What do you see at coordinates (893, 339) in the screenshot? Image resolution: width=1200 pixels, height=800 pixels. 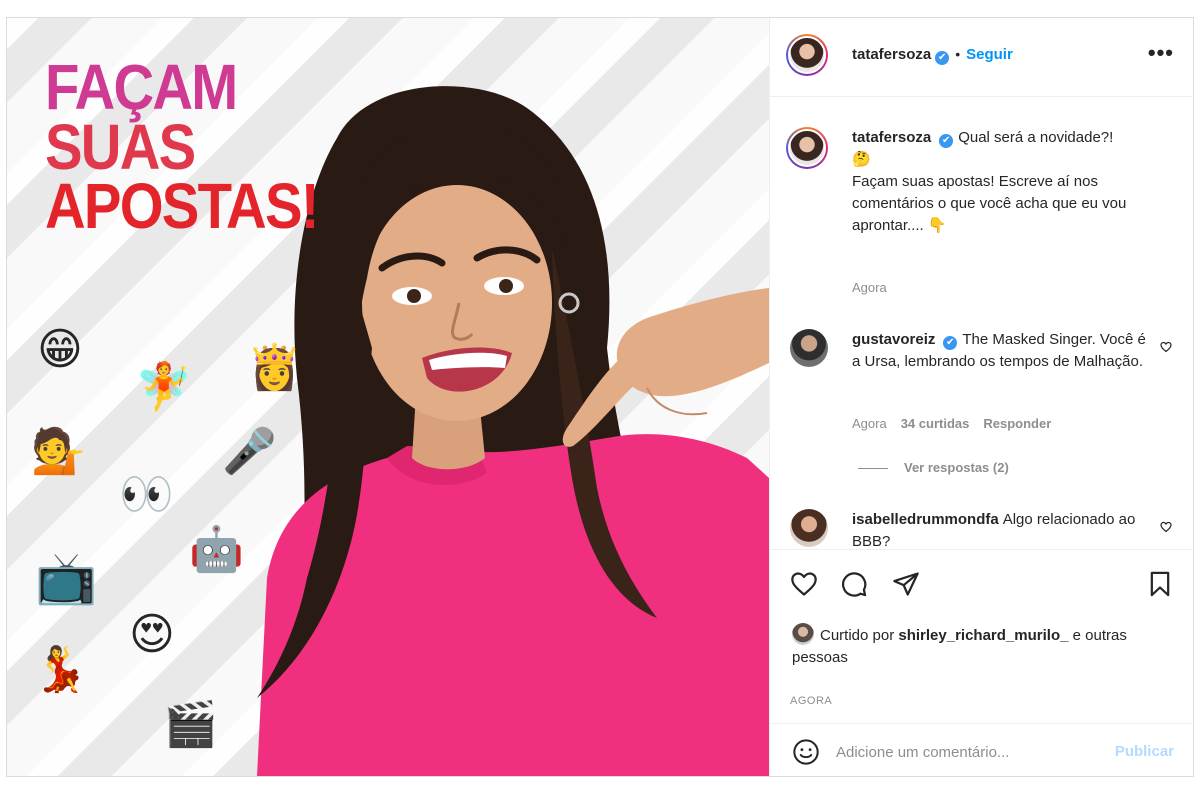 I see `commenter-username: gustavoreiz` at bounding box center [893, 339].